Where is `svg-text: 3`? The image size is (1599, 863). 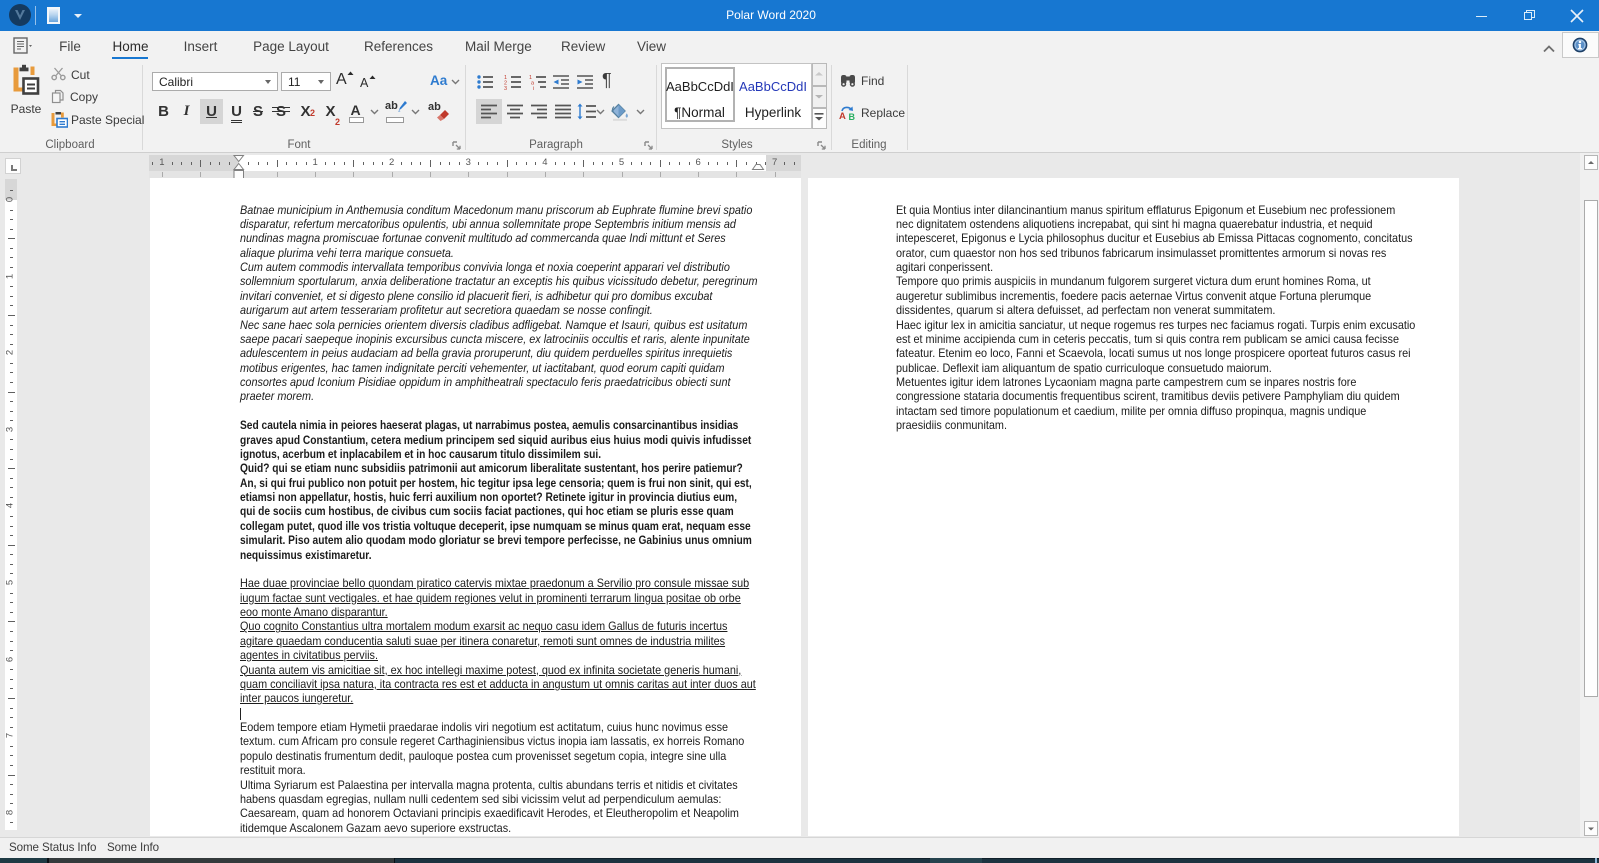
svg-text: 3 is located at coordinates (505, 88).